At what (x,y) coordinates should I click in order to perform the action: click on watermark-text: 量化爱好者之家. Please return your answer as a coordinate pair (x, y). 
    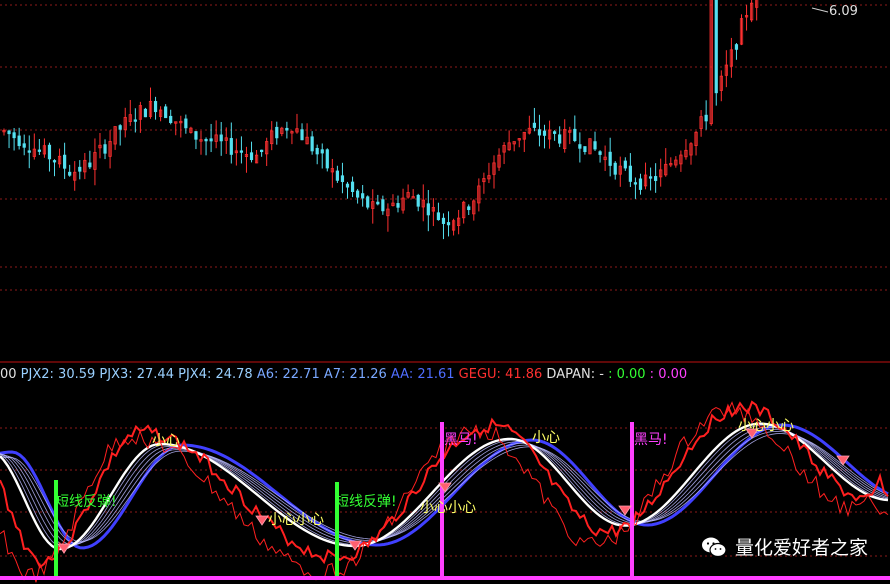
    Looking at the image, I should click on (801, 548).